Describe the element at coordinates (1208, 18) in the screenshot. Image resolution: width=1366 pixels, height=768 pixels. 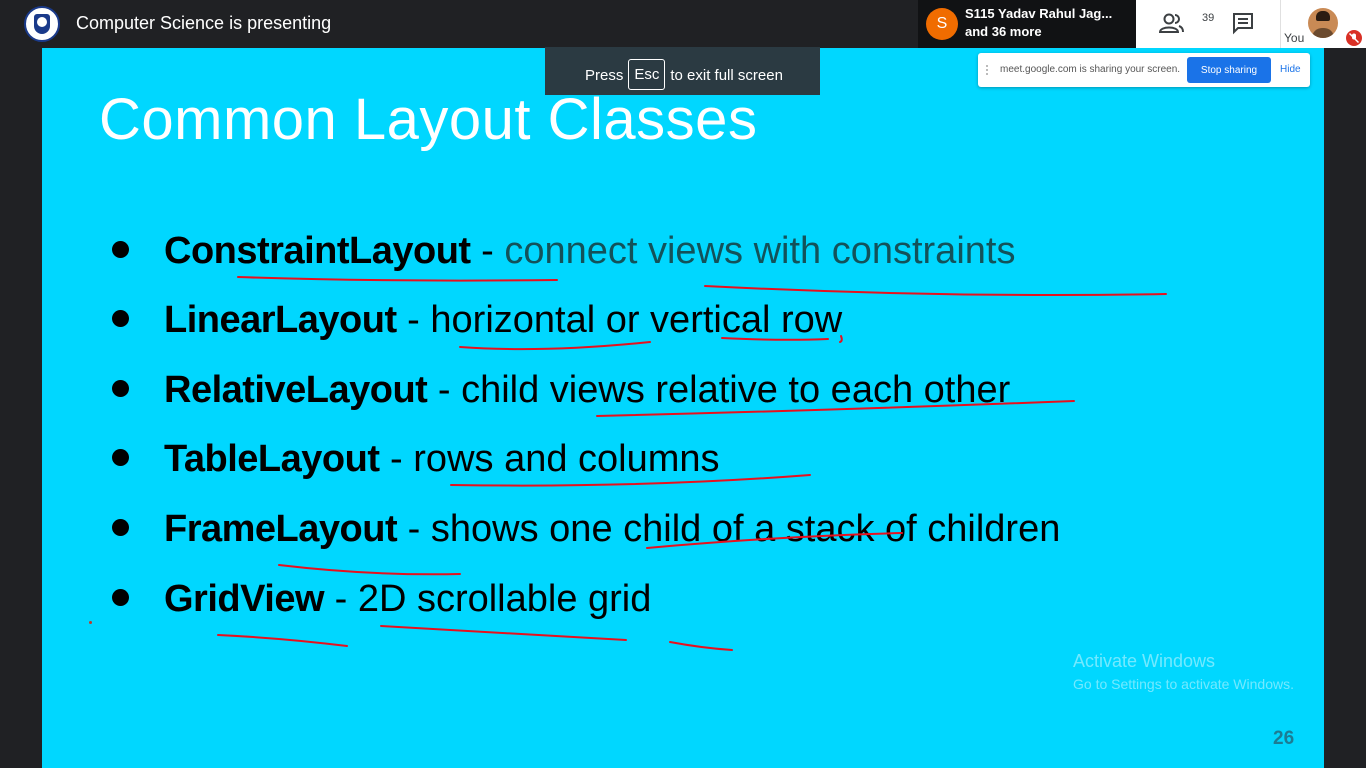
I see `people-count: 39` at that location.